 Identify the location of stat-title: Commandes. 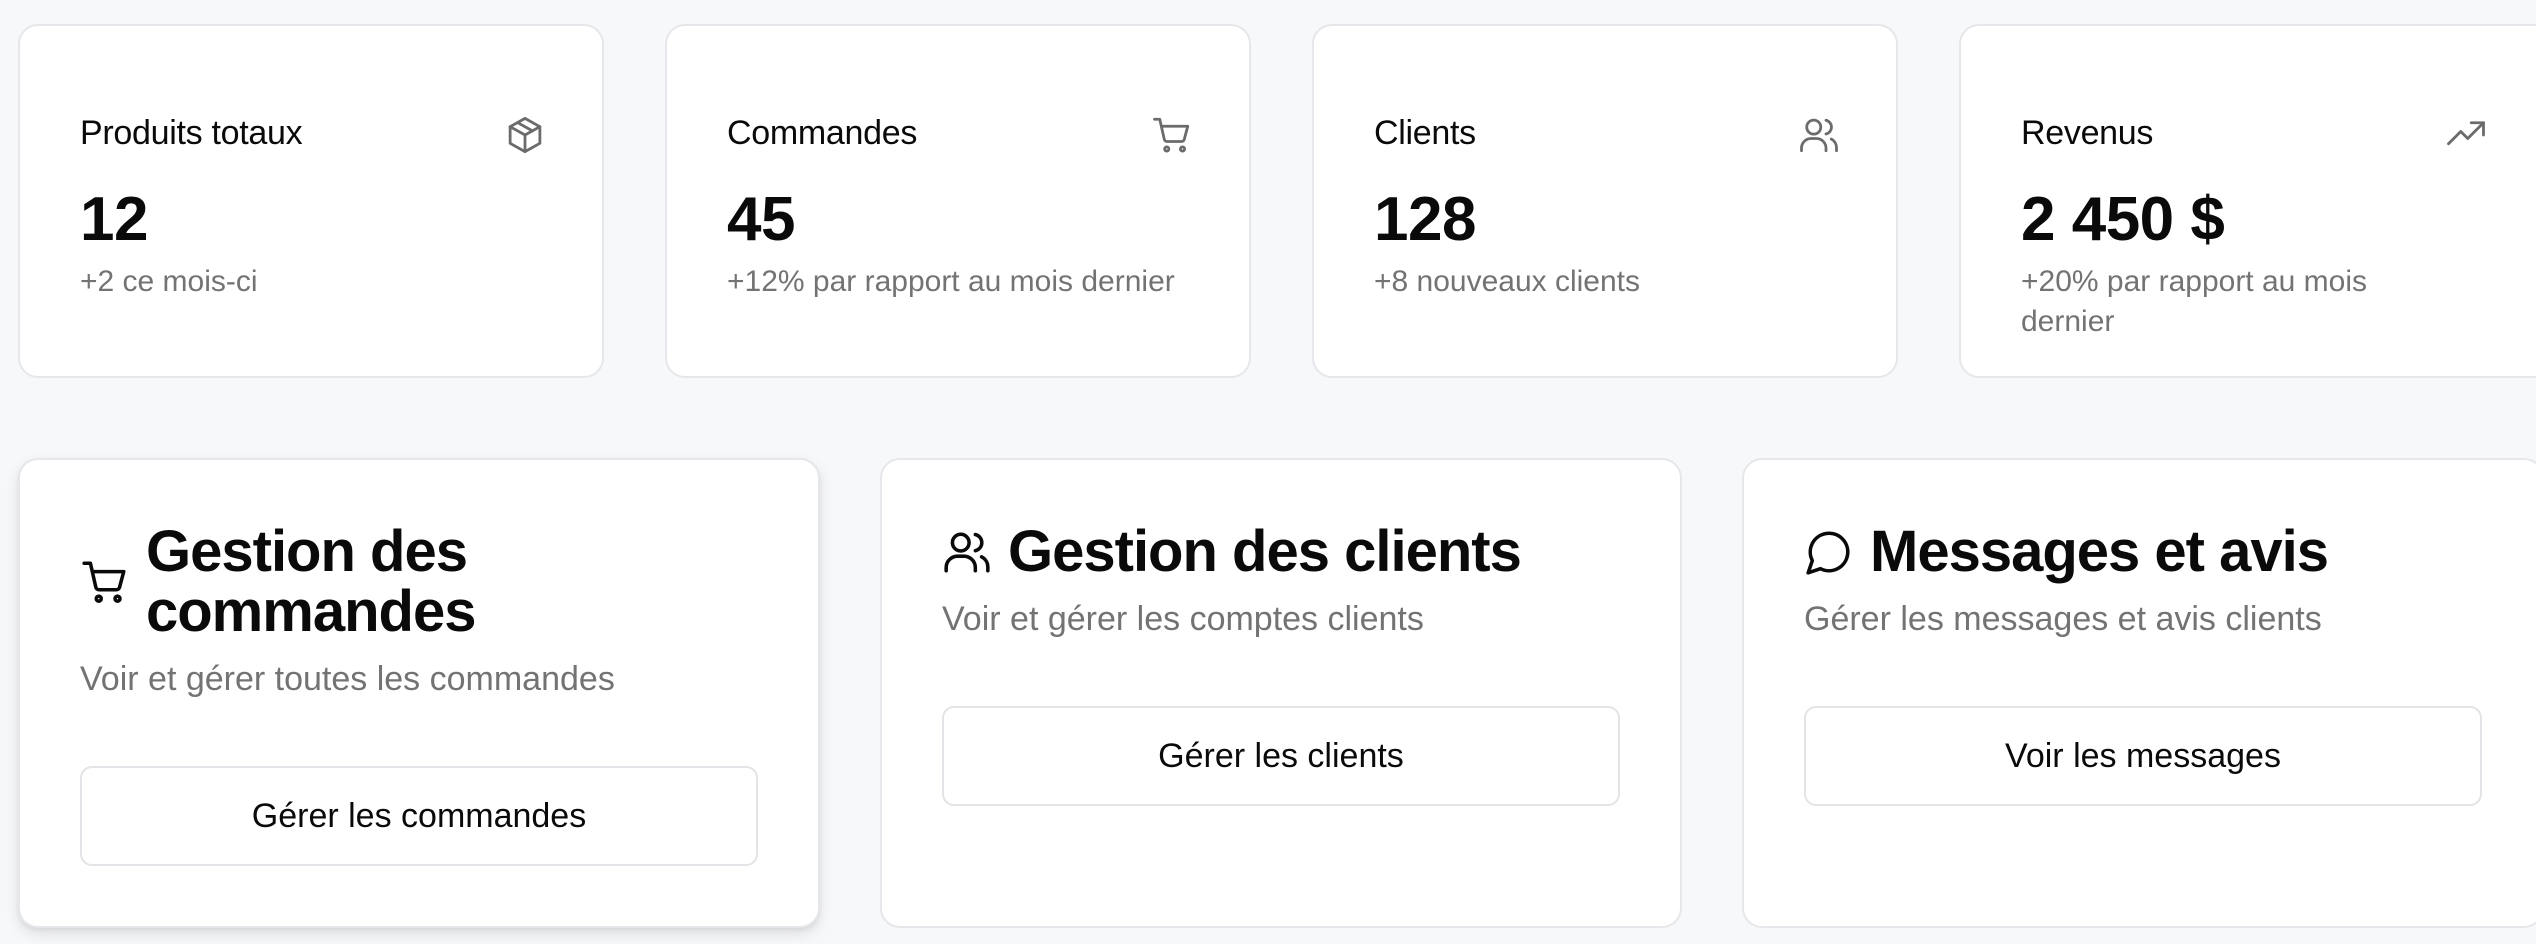
(822, 133).